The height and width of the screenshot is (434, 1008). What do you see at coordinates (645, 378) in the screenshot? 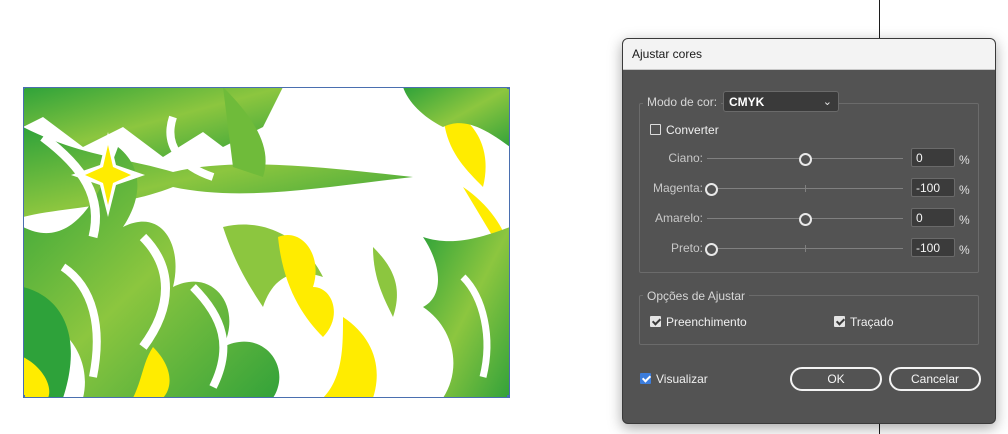
I see `preview-checkbox` at bounding box center [645, 378].